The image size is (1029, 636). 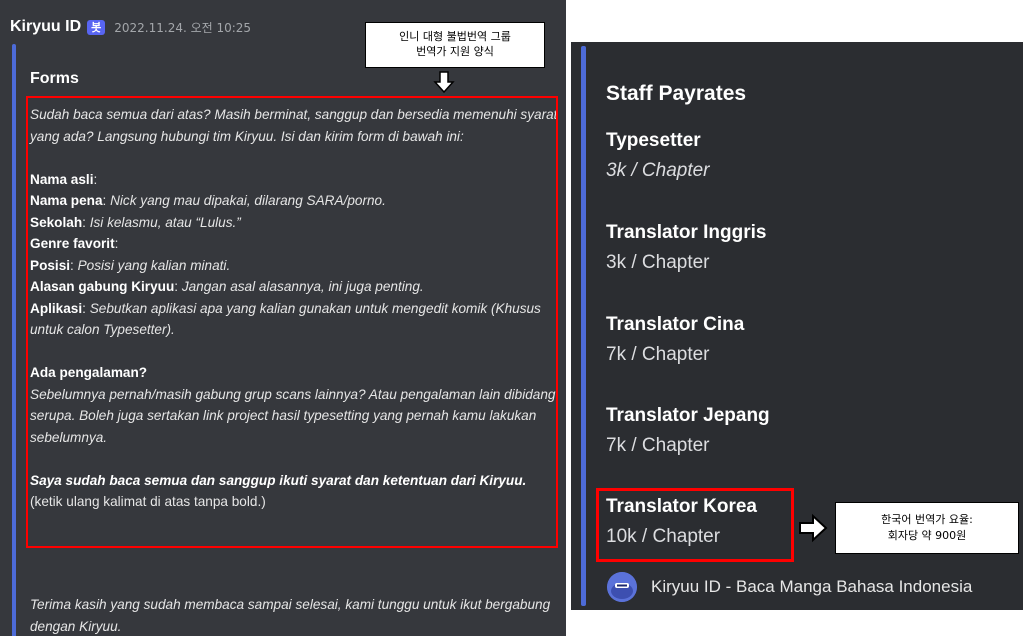 I want to click on payrates-title: Staff Payrates, so click(x=676, y=93).